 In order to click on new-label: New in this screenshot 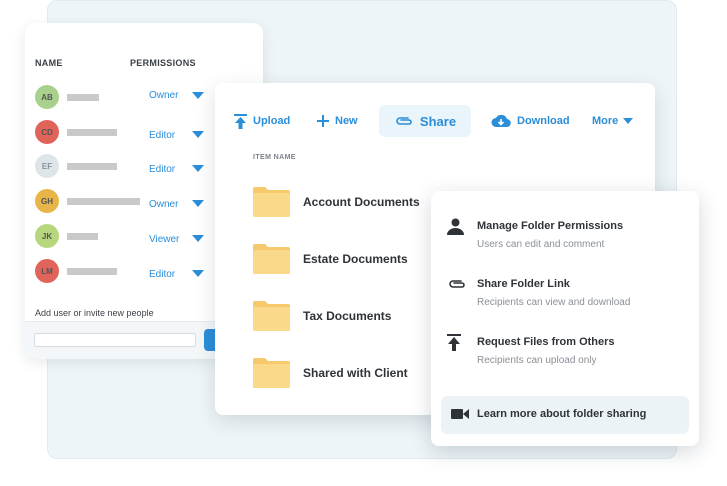, I will do `click(346, 121)`.